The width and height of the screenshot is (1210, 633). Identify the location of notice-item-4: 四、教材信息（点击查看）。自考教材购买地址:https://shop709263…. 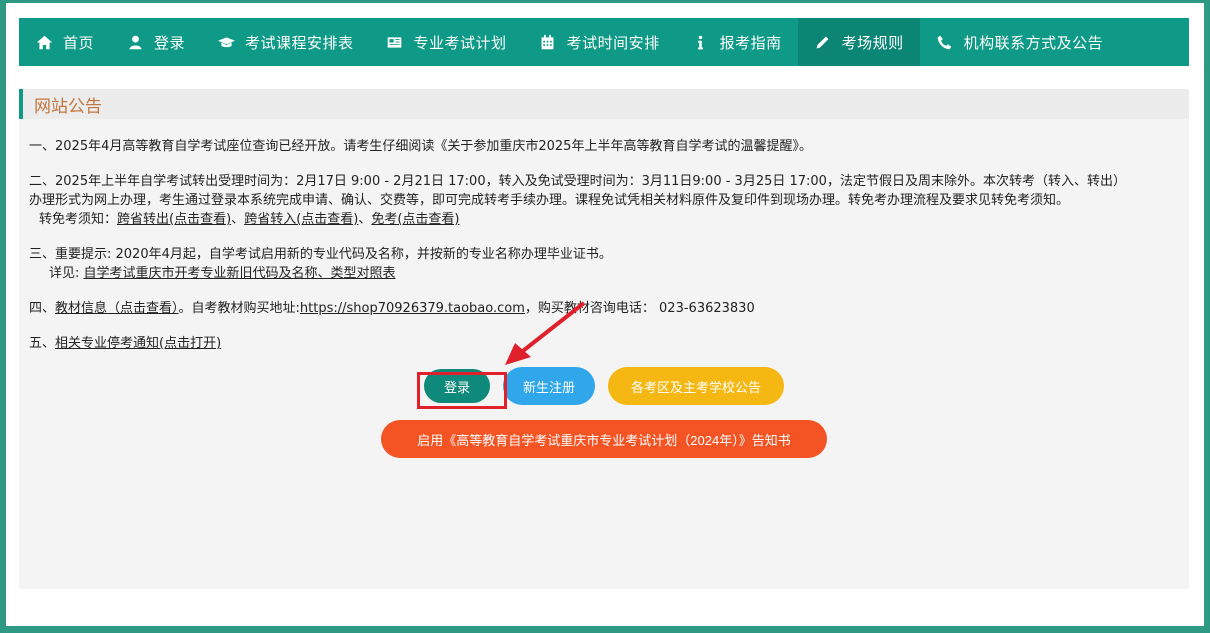
(609, 308).